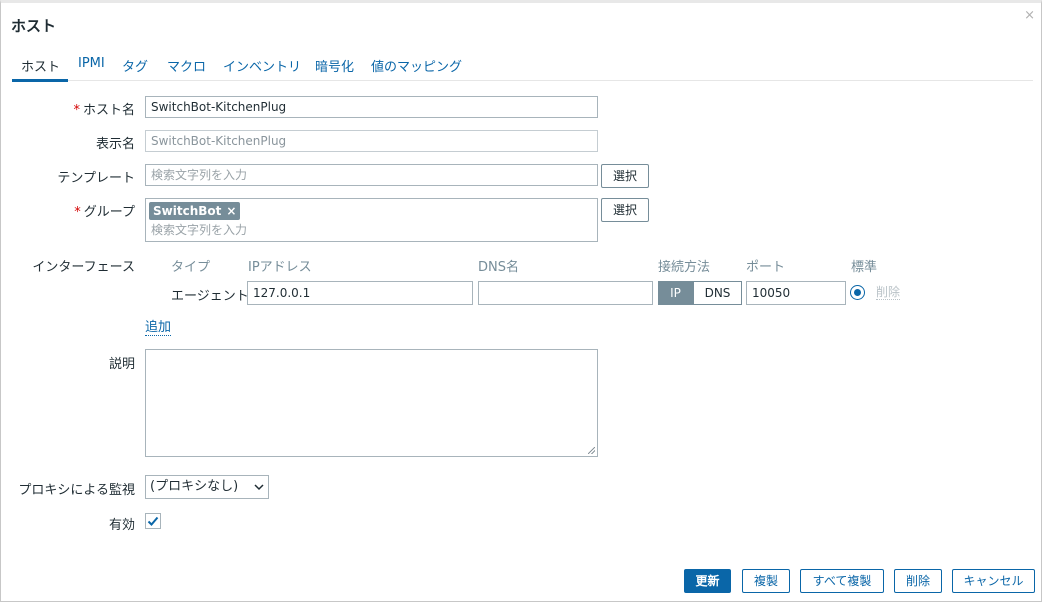  I want to click on group-chip: SwitchBot ×, so click(195, 211).